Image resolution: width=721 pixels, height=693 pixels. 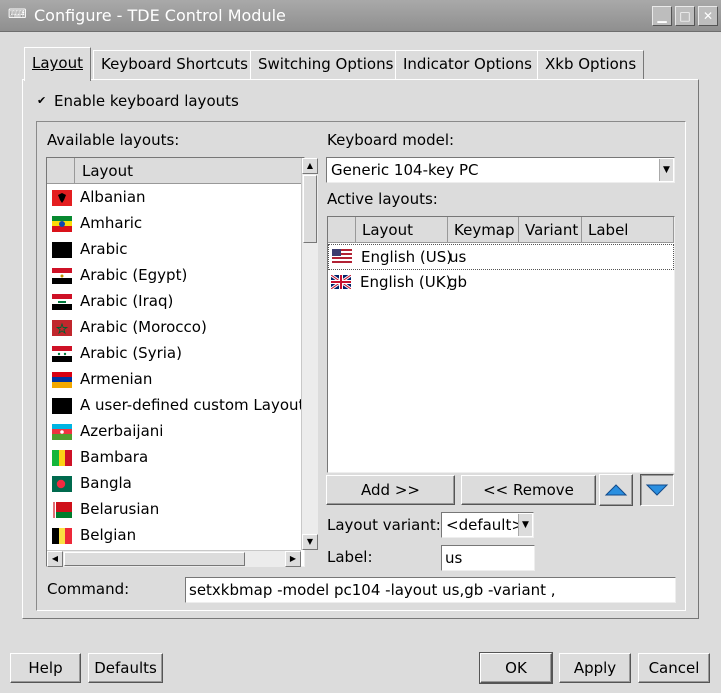 I want to click on egypt-flag-icon, so click(x=62, y=276).